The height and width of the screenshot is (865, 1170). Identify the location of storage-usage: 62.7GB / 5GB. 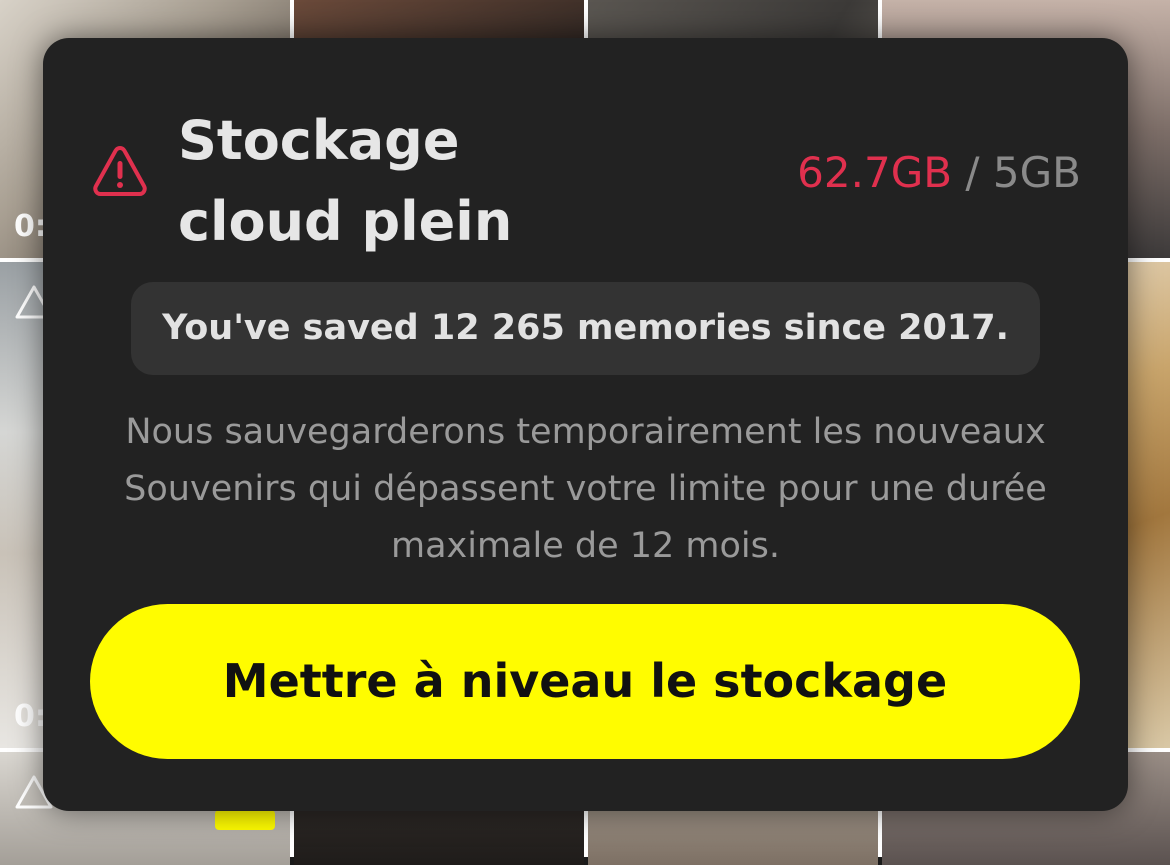
(939, 173).